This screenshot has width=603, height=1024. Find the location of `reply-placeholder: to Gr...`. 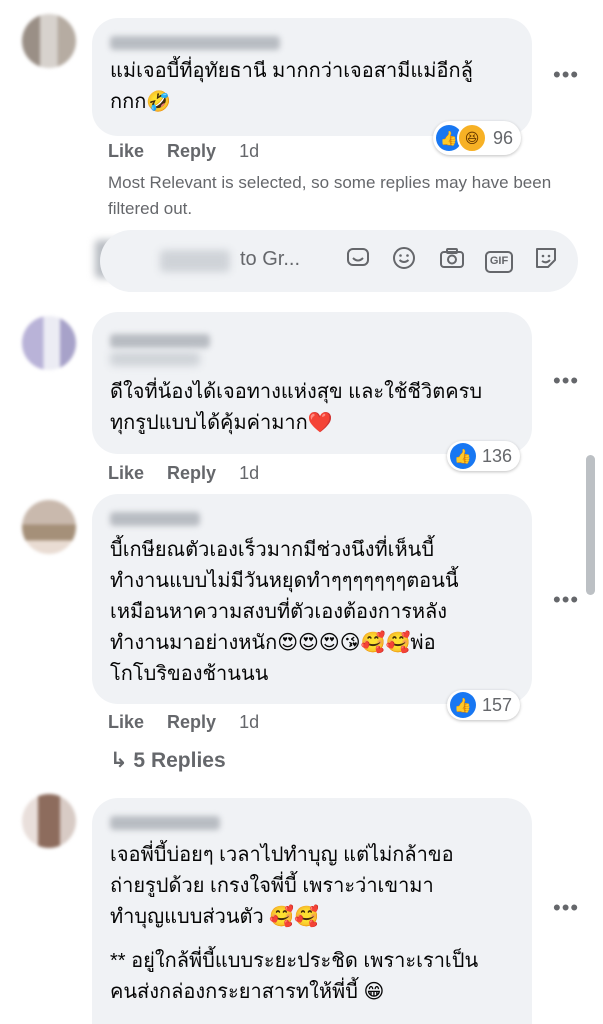

reply-placeholder: to Gr... is located at coordinates (270, 259).